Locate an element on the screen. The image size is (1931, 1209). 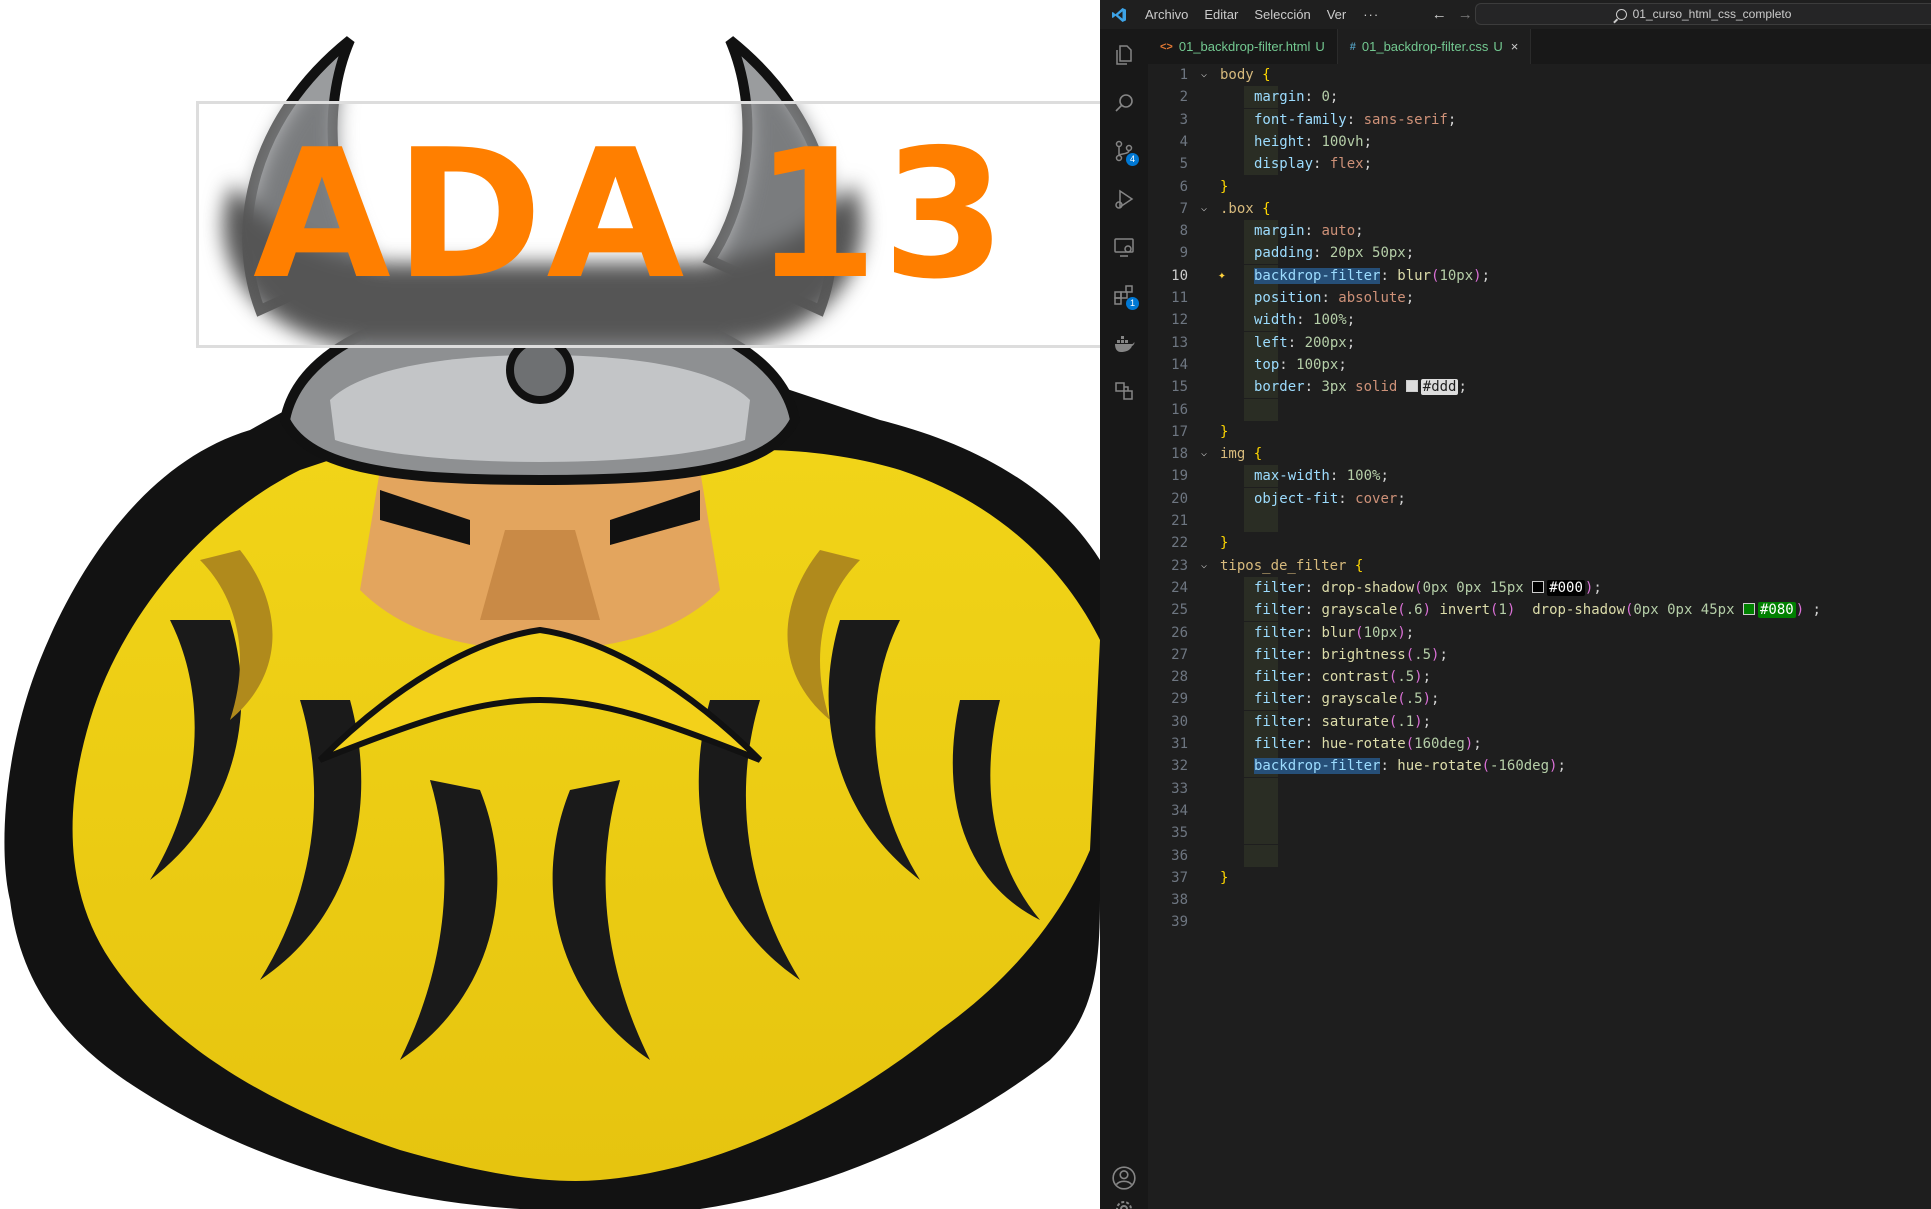
code-line: 20 object-fit: cover; is located at coordinates (1539, 498).